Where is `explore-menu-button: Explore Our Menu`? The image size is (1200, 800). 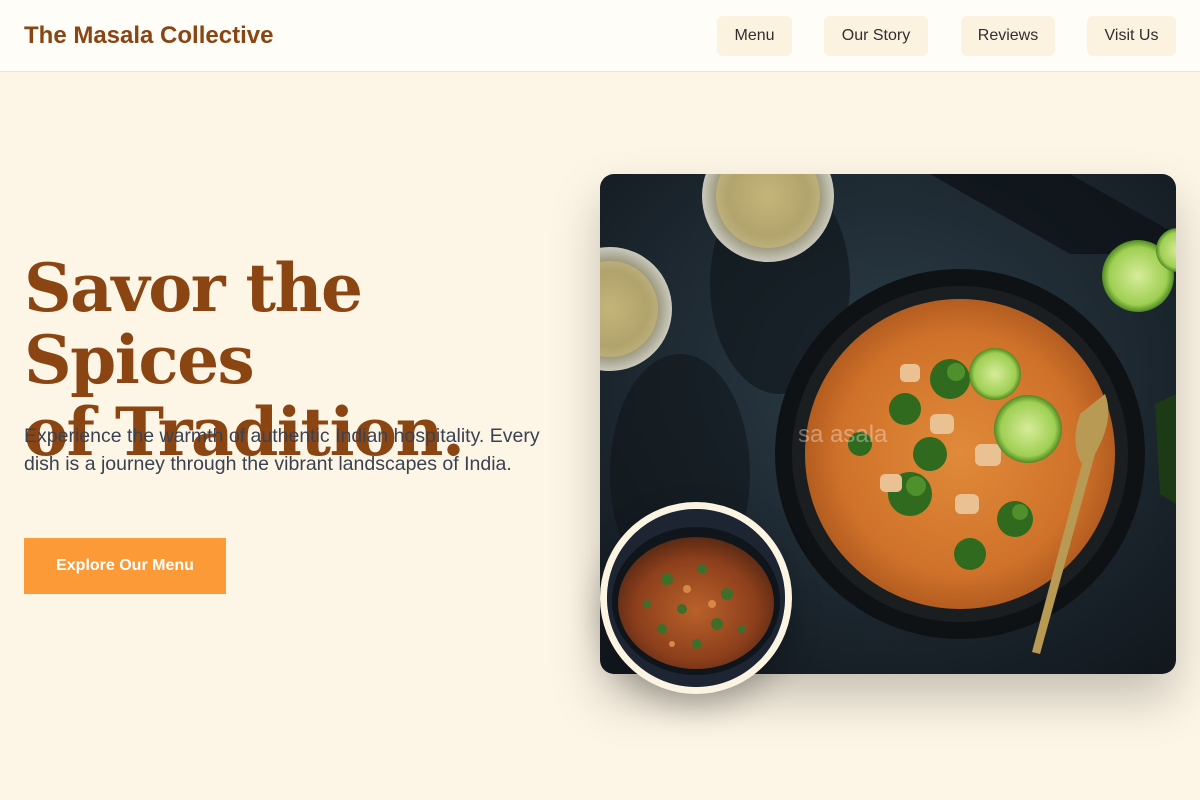
explore-menu-button: Explore Our Menu is located at coordinates (125, 566).